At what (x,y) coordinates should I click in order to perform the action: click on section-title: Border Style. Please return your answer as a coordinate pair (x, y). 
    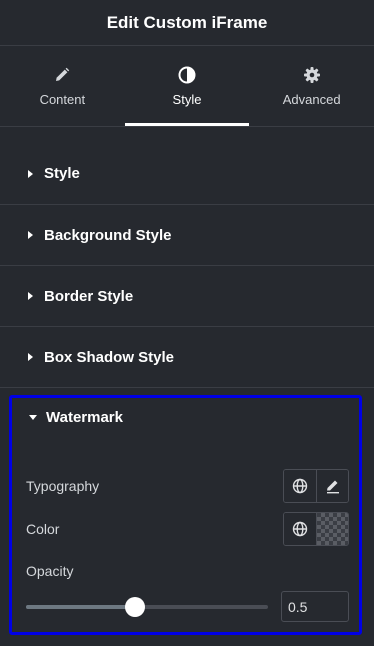
    Looking at the image, I should click on (89, 296).